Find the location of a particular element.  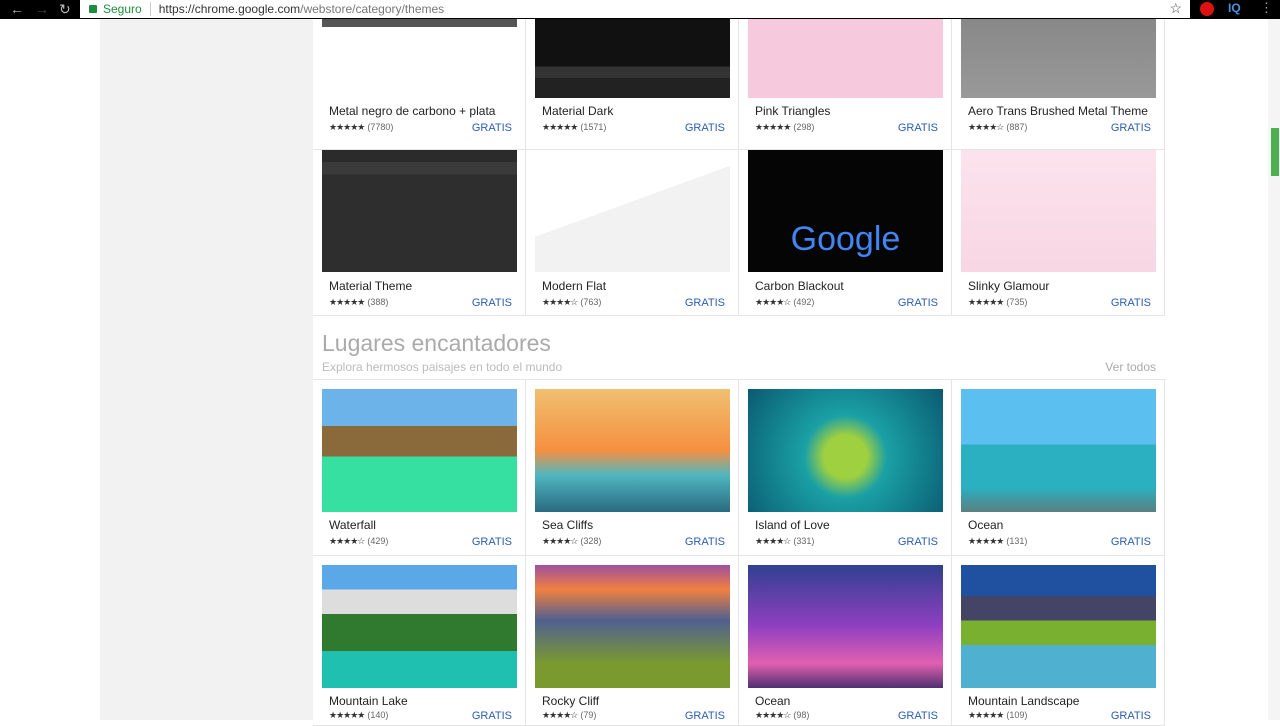

rating-stars: ★★★★☆ (331) is located at coordinates (785, 541).